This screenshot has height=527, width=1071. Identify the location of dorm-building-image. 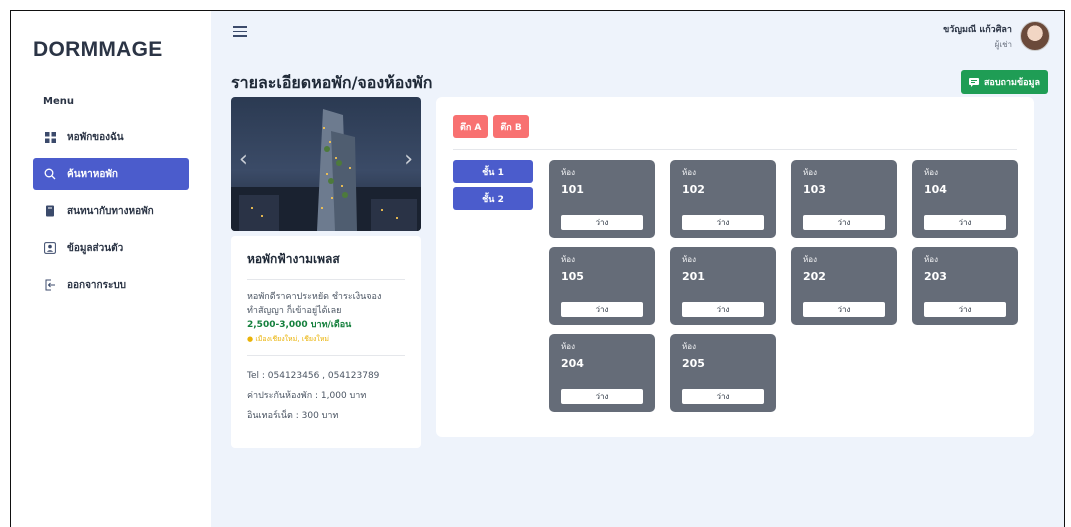
(326, 170).